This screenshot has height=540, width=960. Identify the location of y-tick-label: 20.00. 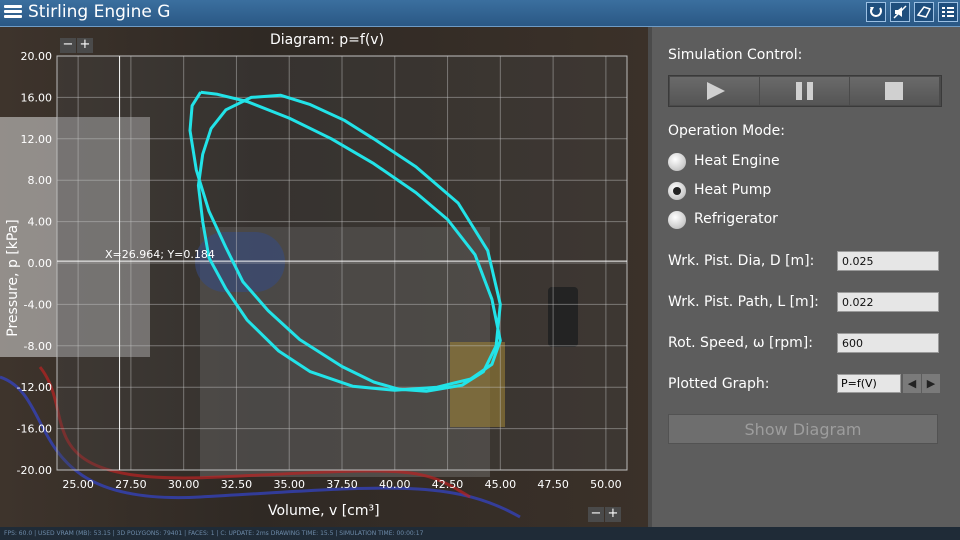
(37, 56).